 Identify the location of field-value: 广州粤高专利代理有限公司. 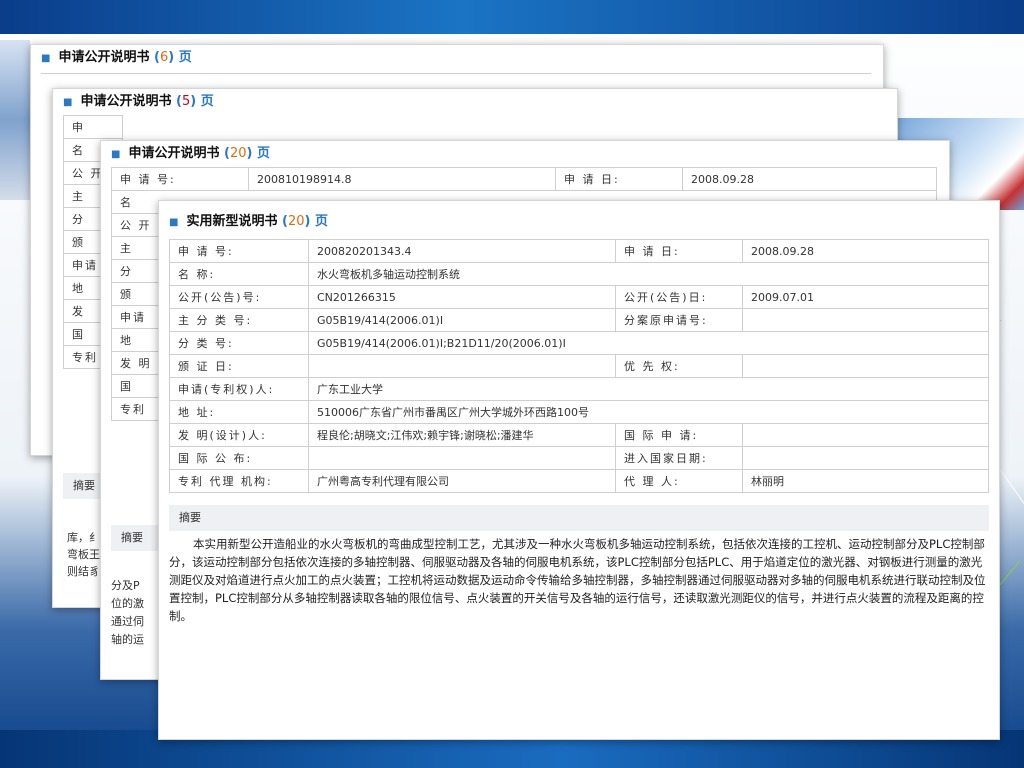
(462, 481).